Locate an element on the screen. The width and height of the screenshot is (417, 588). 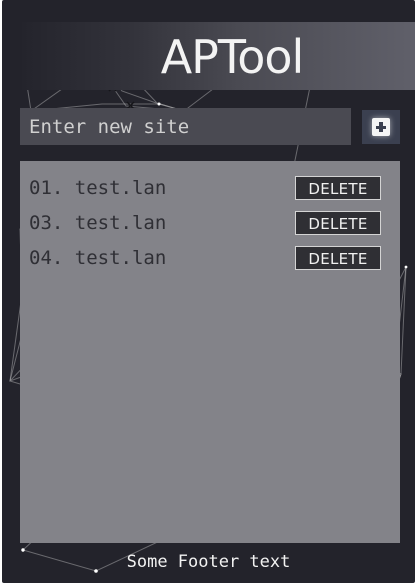
plus-square-icon is located at coordinates (381, 127).